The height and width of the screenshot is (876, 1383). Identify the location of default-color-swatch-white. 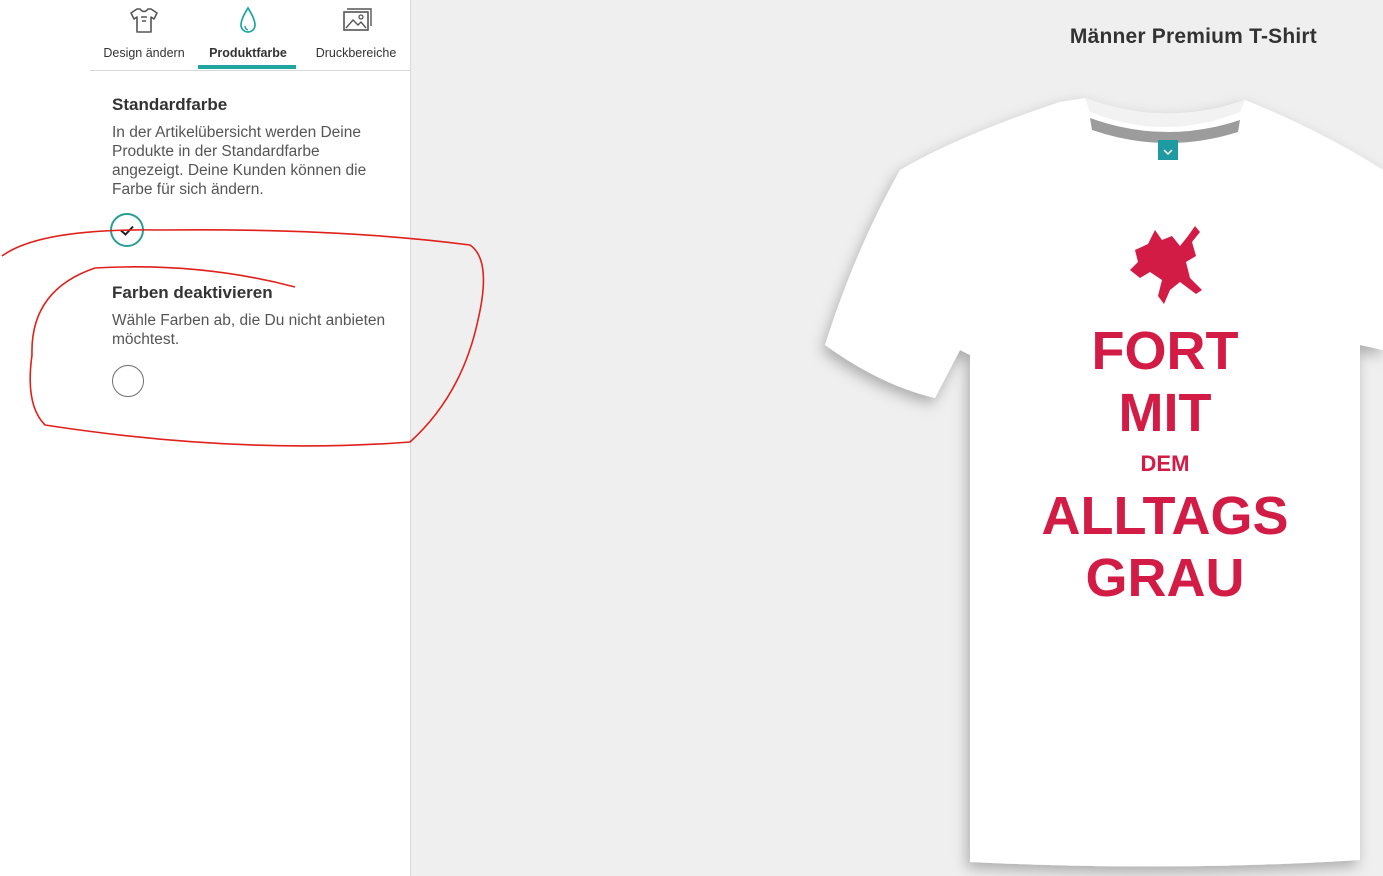
(127, 230).